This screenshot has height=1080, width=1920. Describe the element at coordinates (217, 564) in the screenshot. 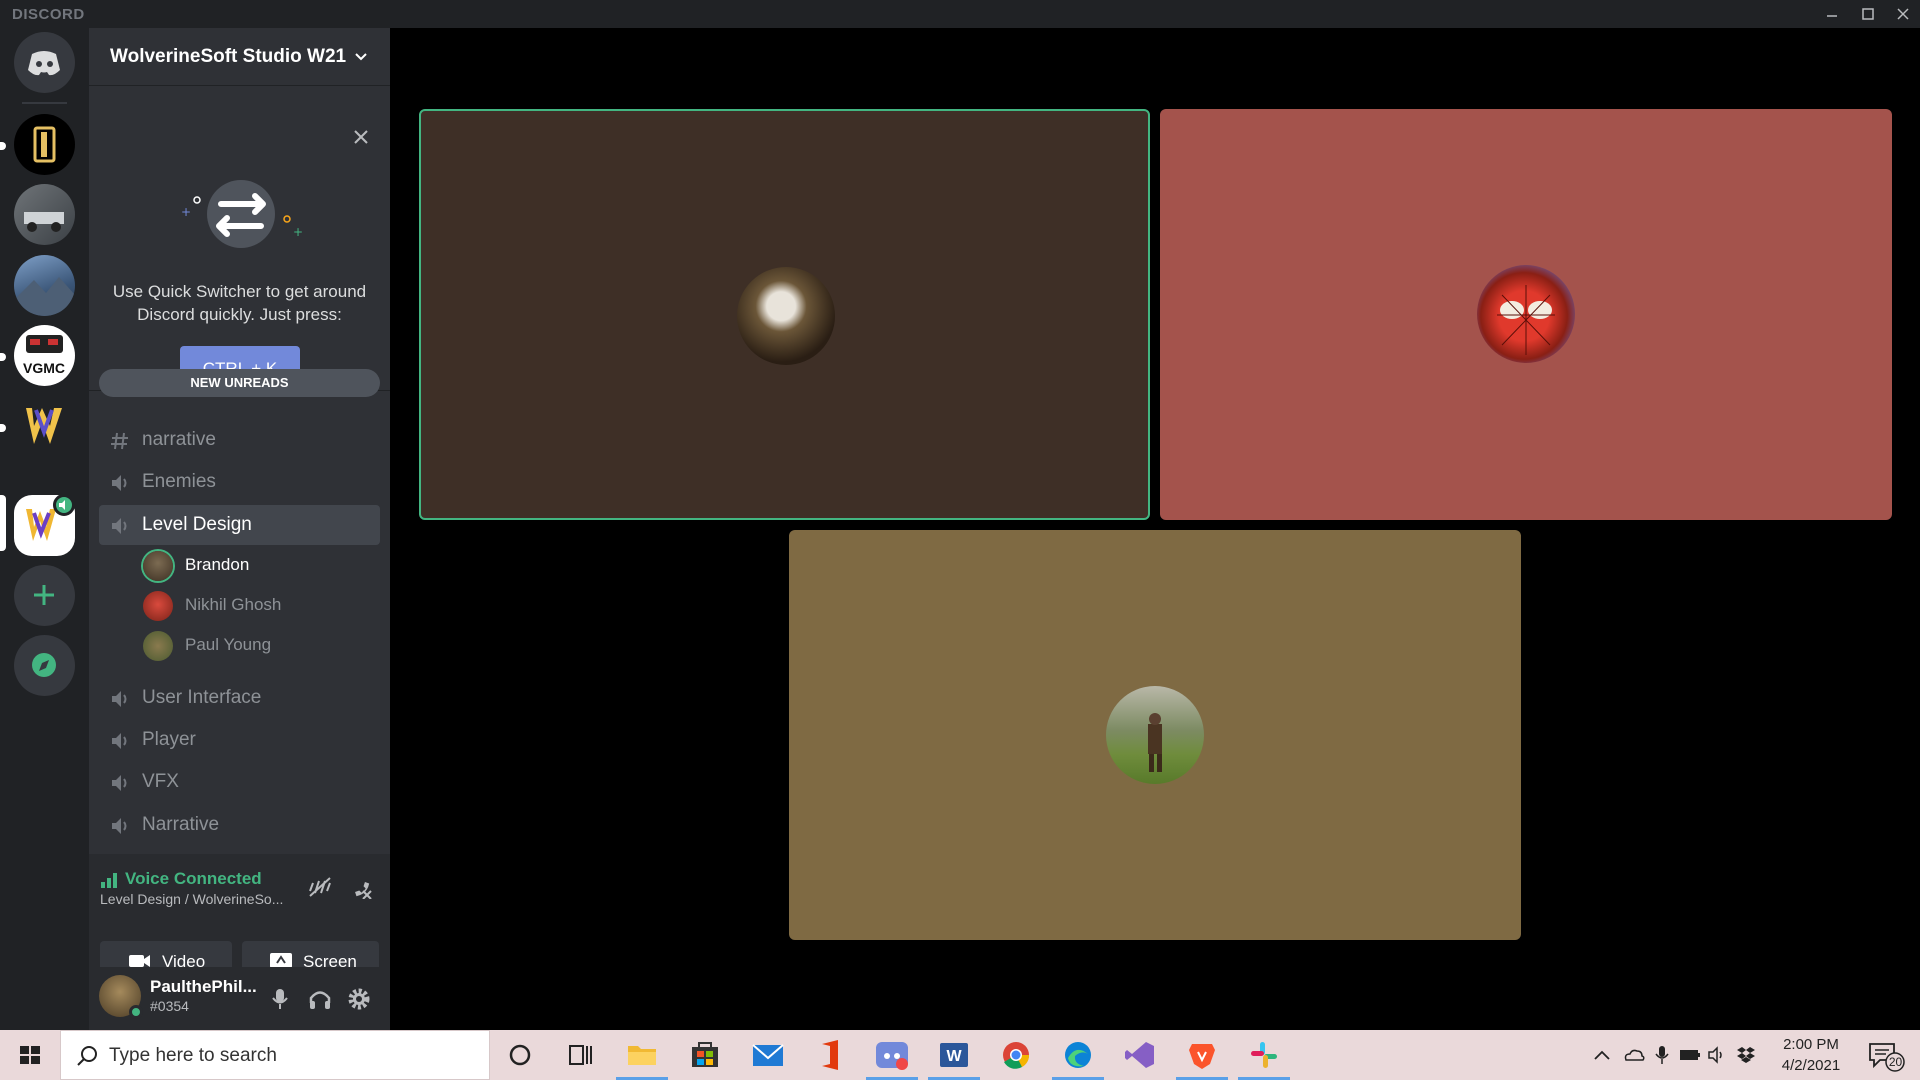

I see `voice-user-name: Brandon` at that location.